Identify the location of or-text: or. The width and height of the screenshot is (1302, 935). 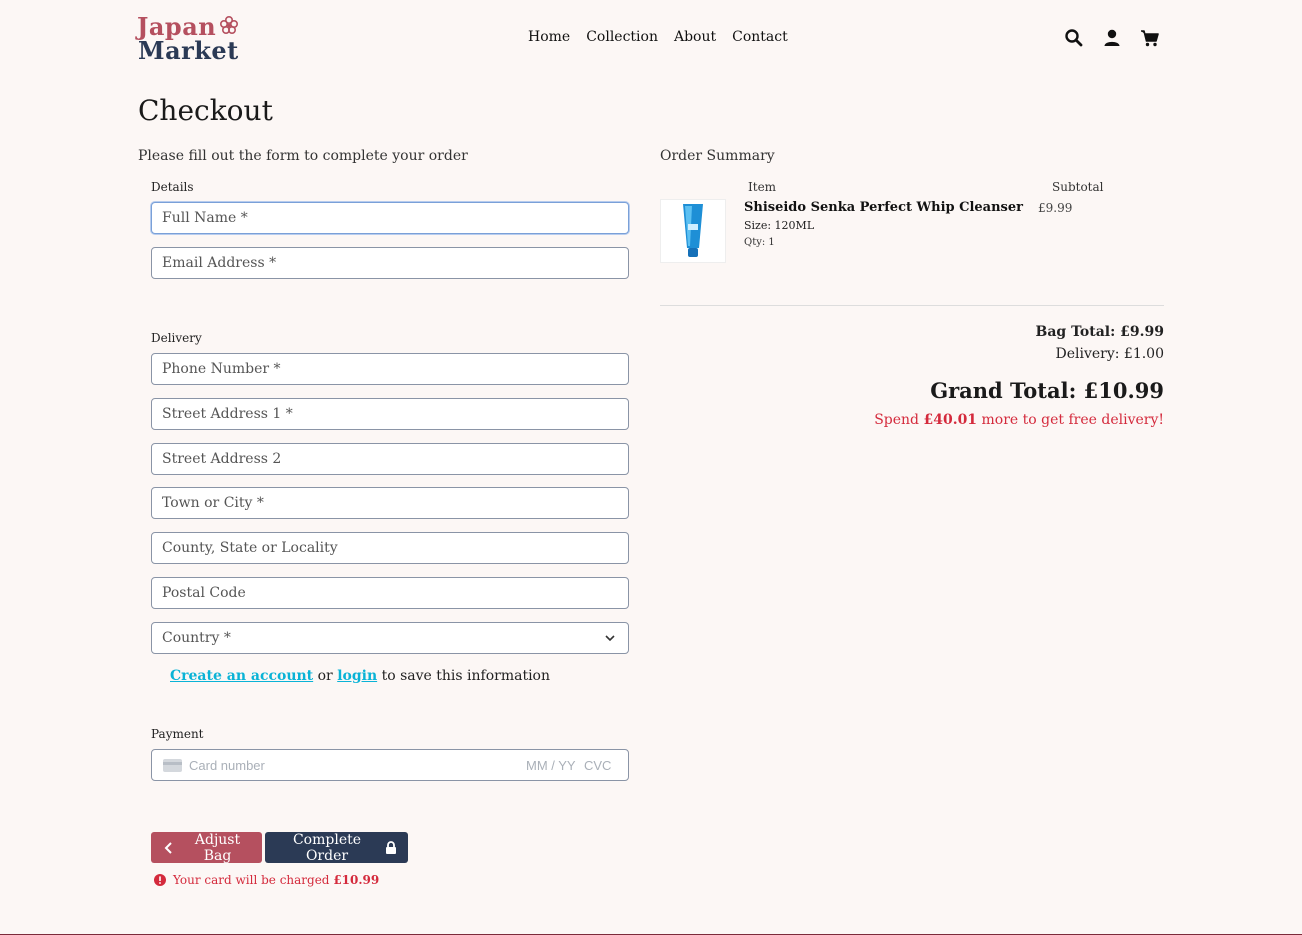
(325, 676).